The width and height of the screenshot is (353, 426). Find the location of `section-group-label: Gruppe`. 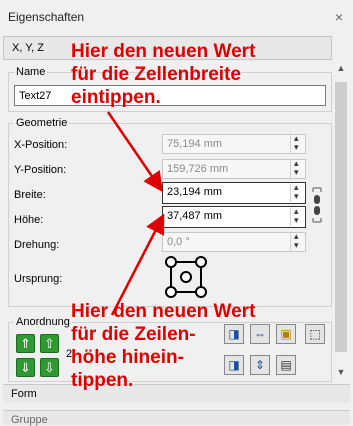

section-group-label: Gruppe is located at coordinates (29, 420).